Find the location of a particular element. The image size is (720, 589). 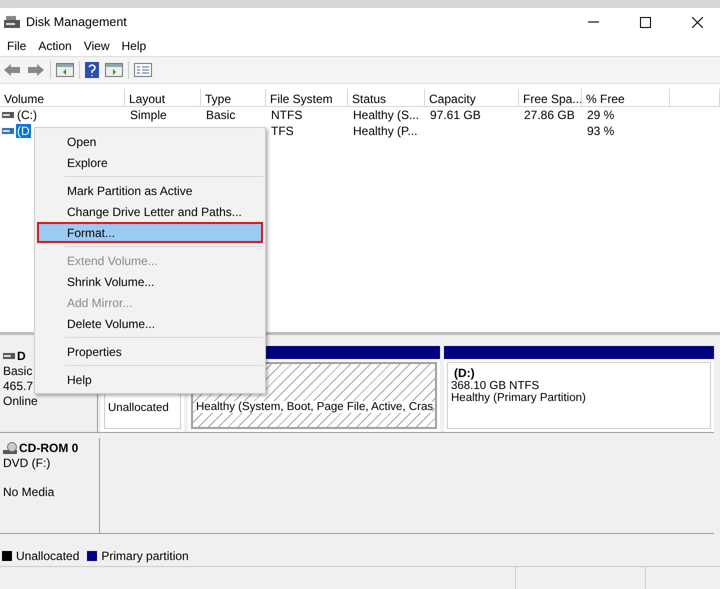

context-menu-item: Explore is located at coordinates (150, 162).